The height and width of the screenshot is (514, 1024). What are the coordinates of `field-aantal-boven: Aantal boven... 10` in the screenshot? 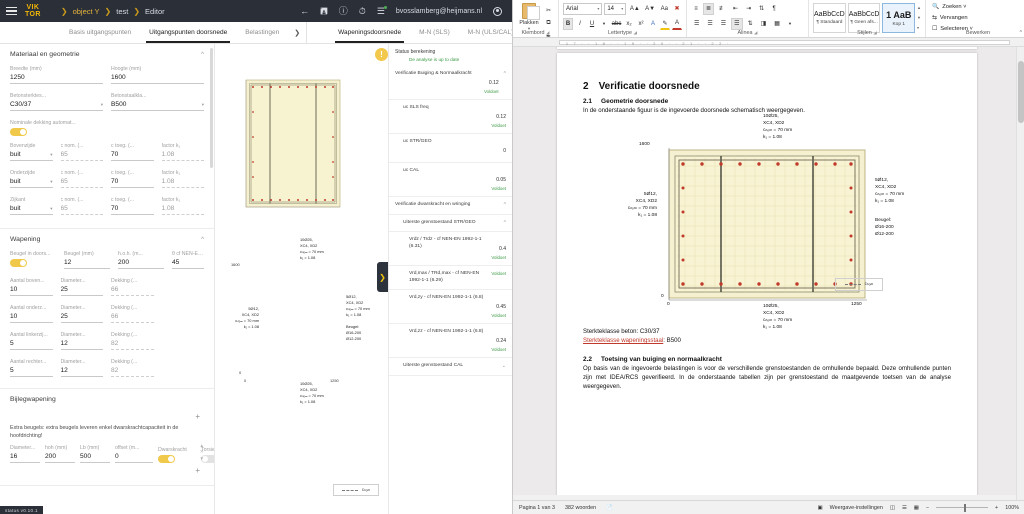 It's located at (31, 287).